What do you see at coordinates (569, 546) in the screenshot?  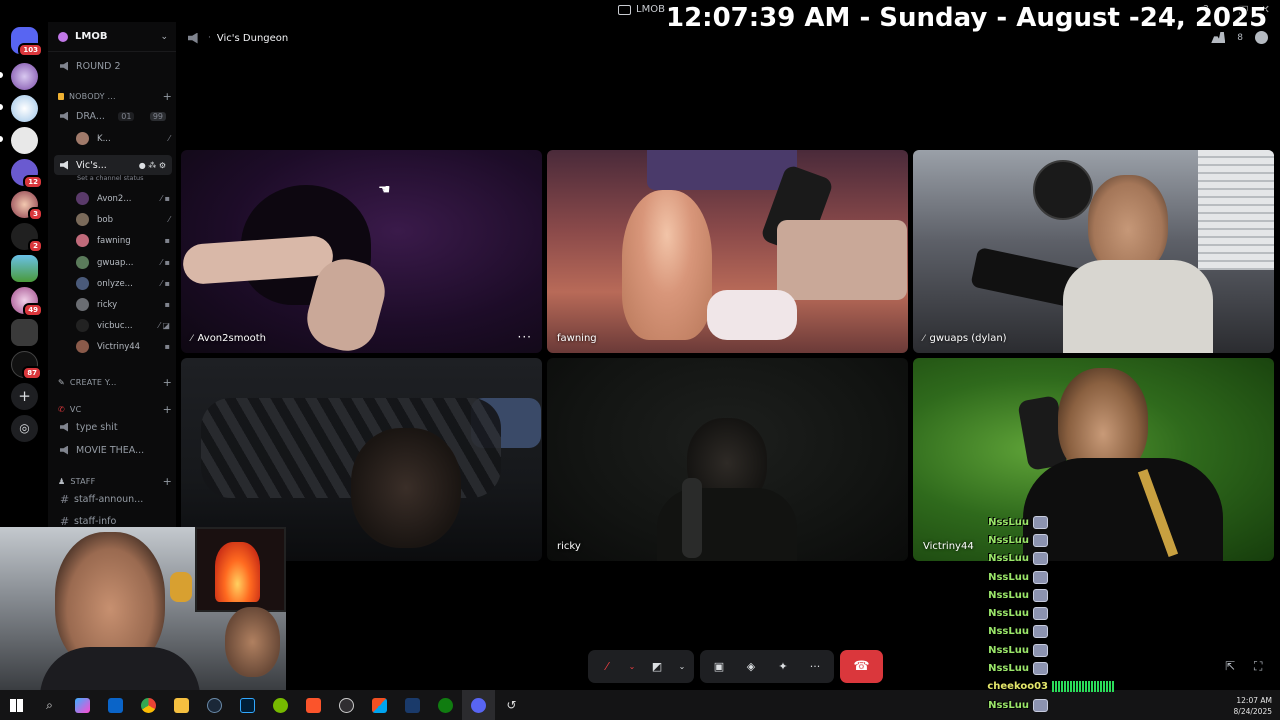 I see `participant-label: ricky` at bounding box center [569, 546].